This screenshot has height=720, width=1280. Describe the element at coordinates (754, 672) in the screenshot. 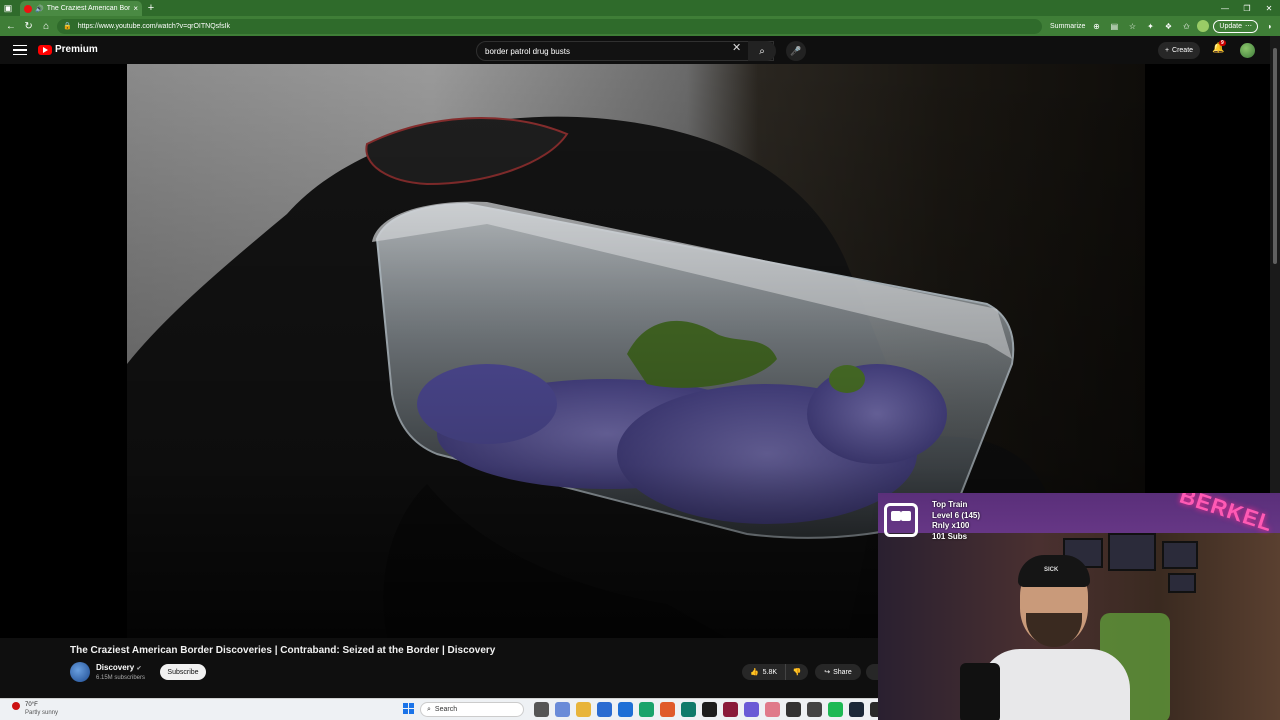

I see `thumbs-up-icon: 👍` at that location.